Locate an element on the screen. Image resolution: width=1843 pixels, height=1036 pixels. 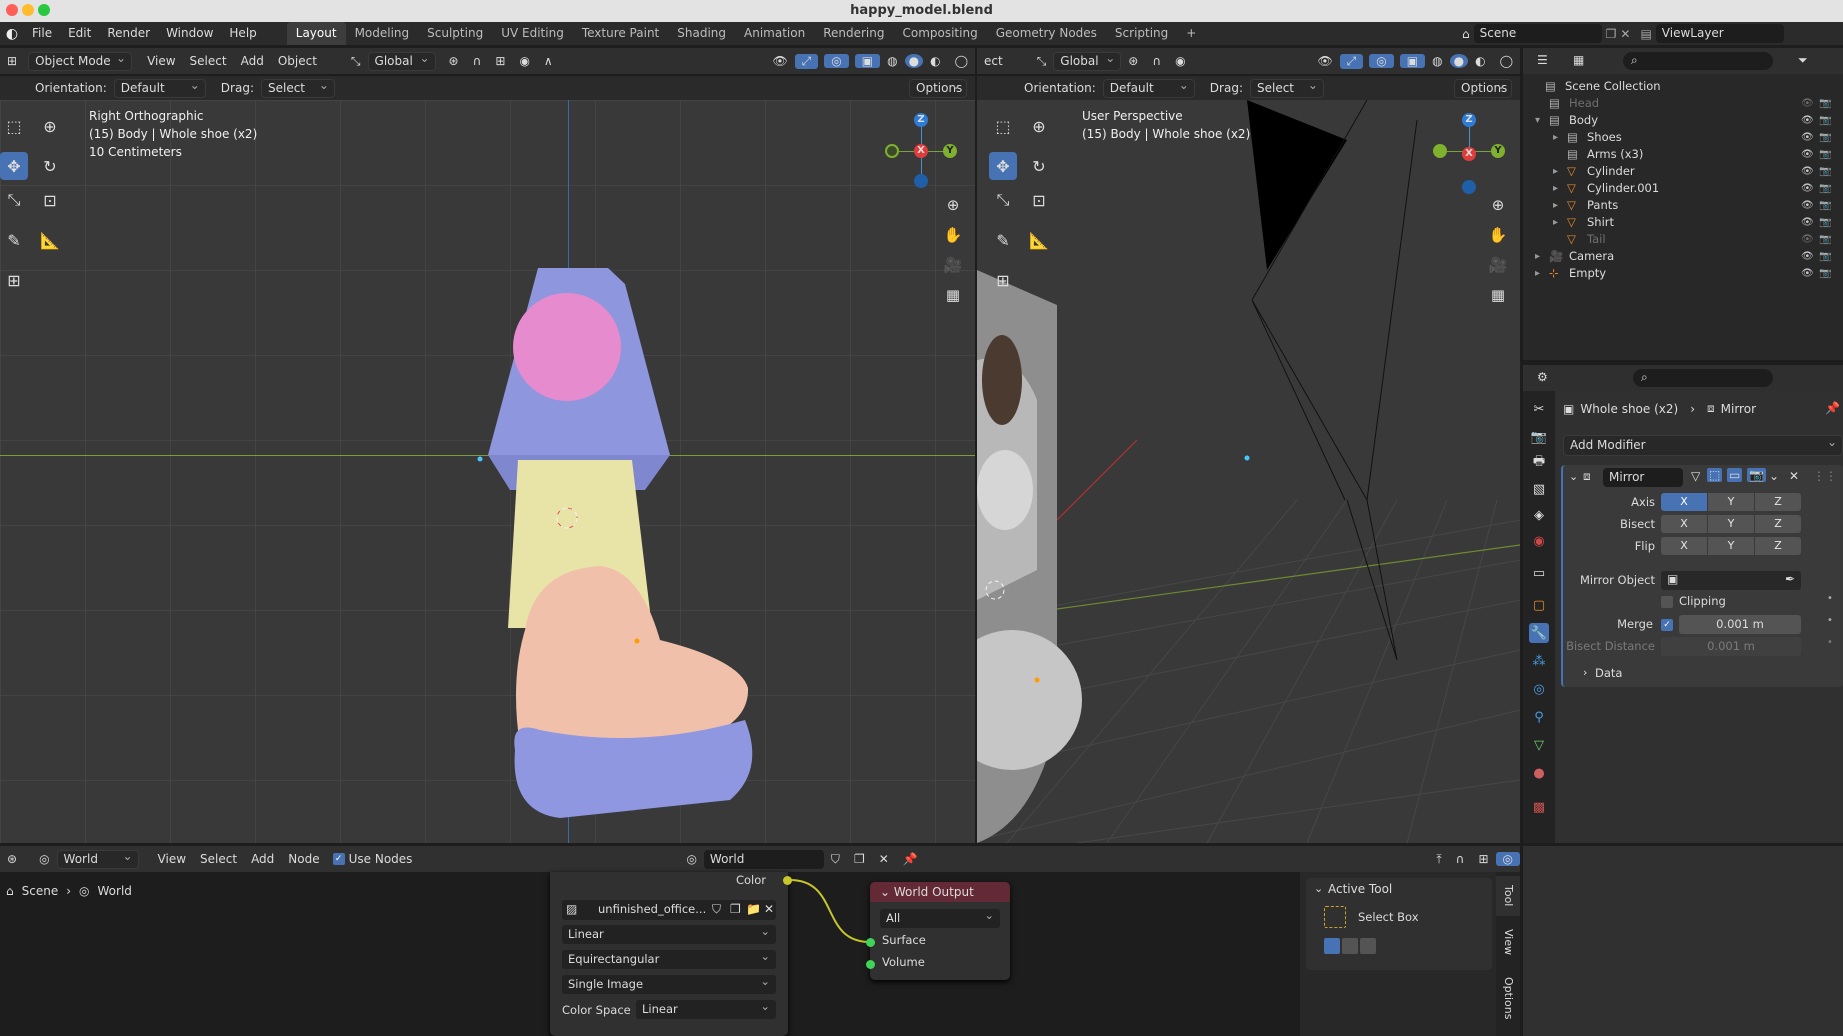
data-subpanel-label: Data is located at coordinates (1608, 673).